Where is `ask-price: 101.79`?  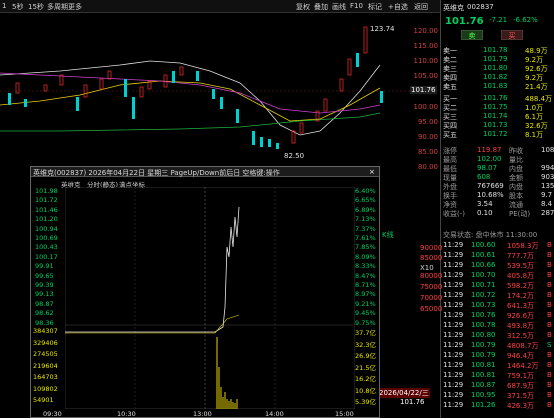 ask-price: 101.79 is located at coordinates (495, 59).